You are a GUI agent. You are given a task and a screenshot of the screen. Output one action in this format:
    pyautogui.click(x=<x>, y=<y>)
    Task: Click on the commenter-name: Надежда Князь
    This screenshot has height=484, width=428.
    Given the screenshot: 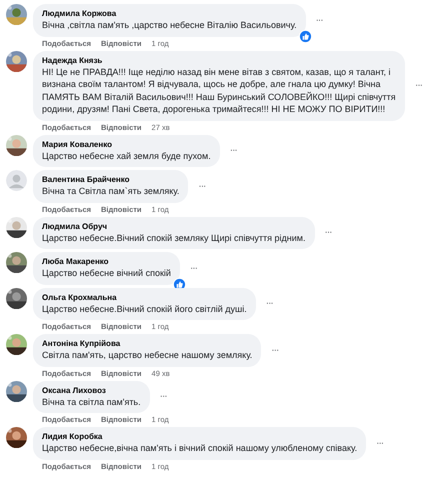 What is the action you would take?
    pyautogui.click(x=219, y=60)
    